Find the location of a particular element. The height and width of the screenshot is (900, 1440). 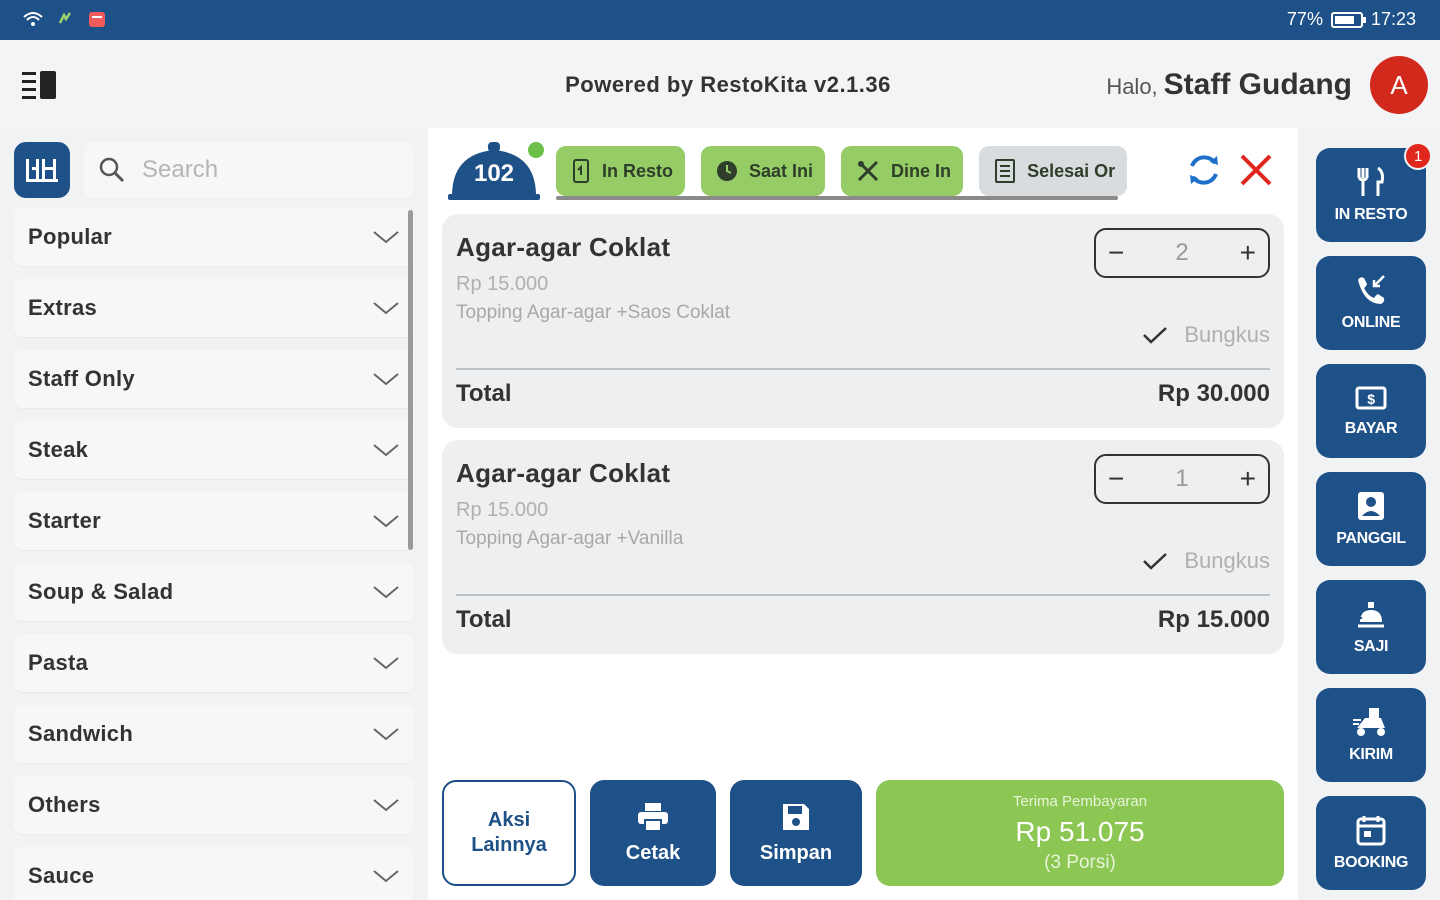

category-item: Staff Only is located at coordinates (214, 379).